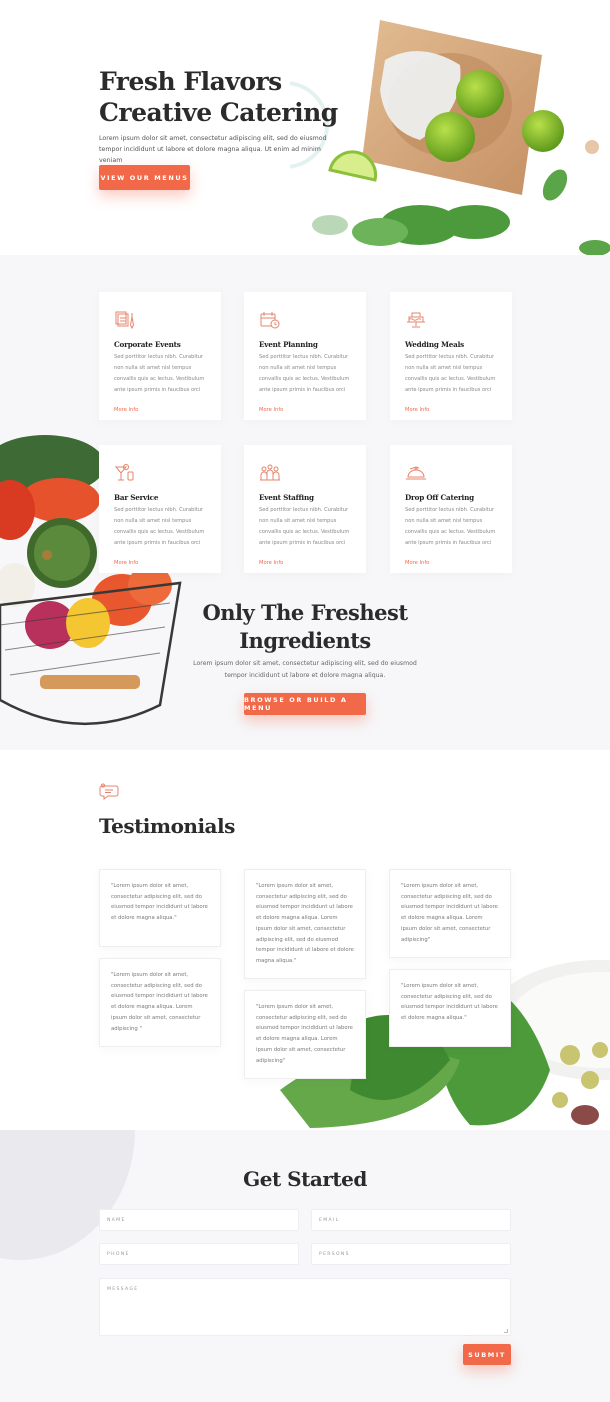 The height and width of the screenshot is (1402, 610). What do you see at coordinates (147, 344) in the screenshot?
I see `service-title: Corporate Events` at bounding box center [147, 344].